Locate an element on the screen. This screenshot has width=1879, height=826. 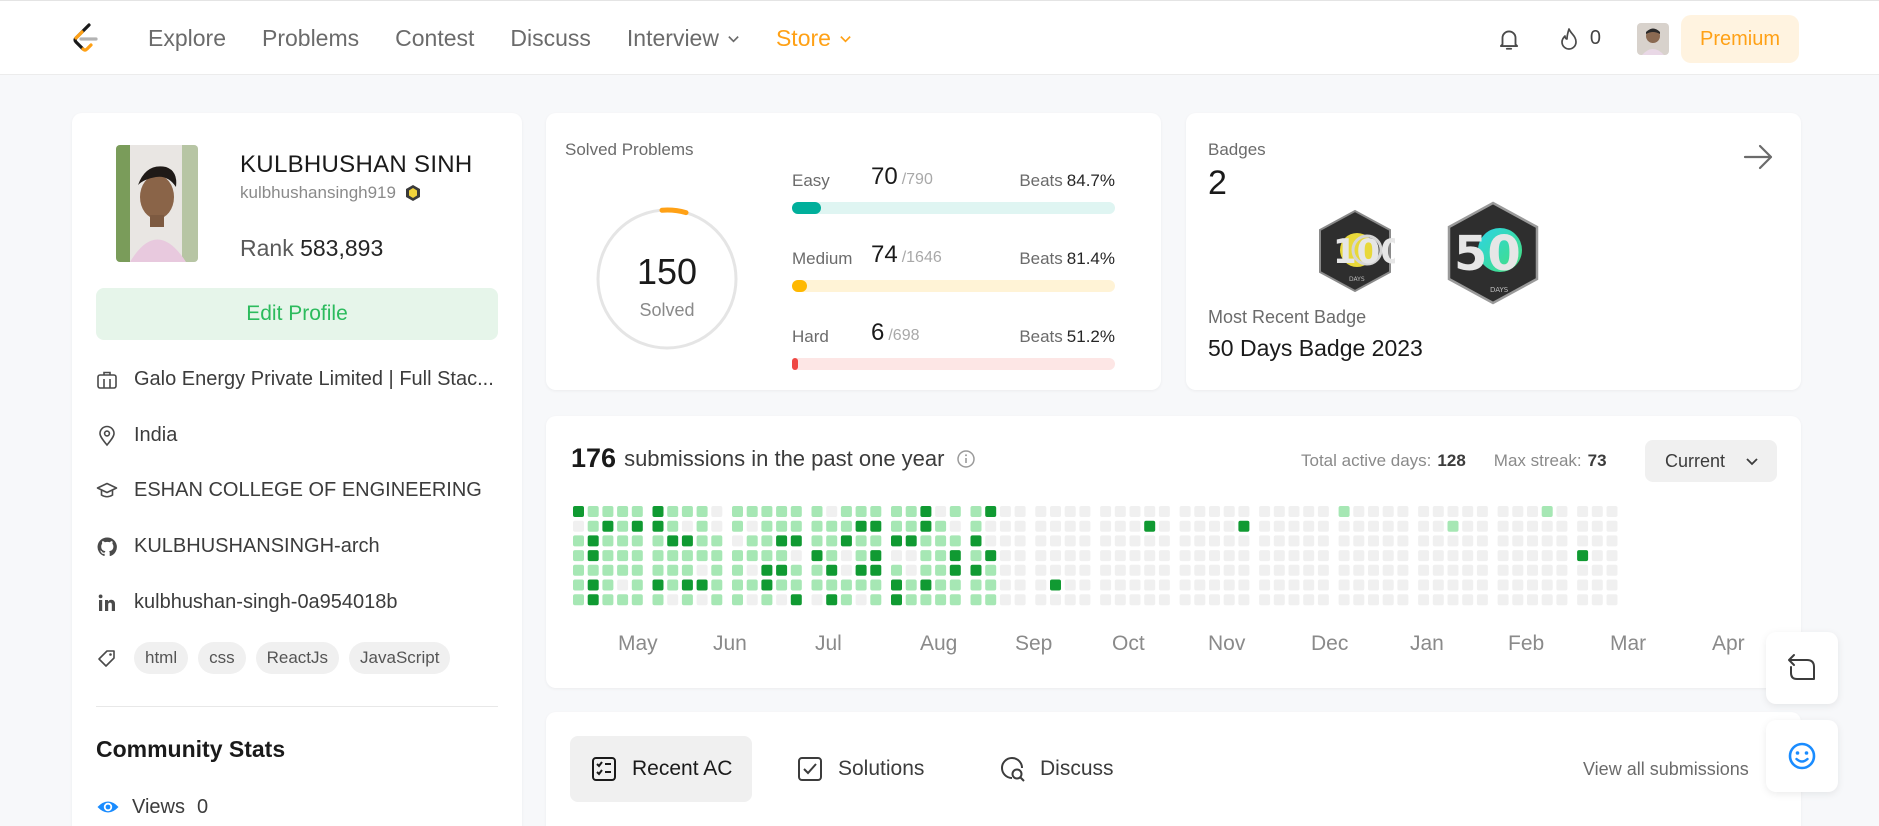
year-select: Current is located at coordinates (1711, 461).